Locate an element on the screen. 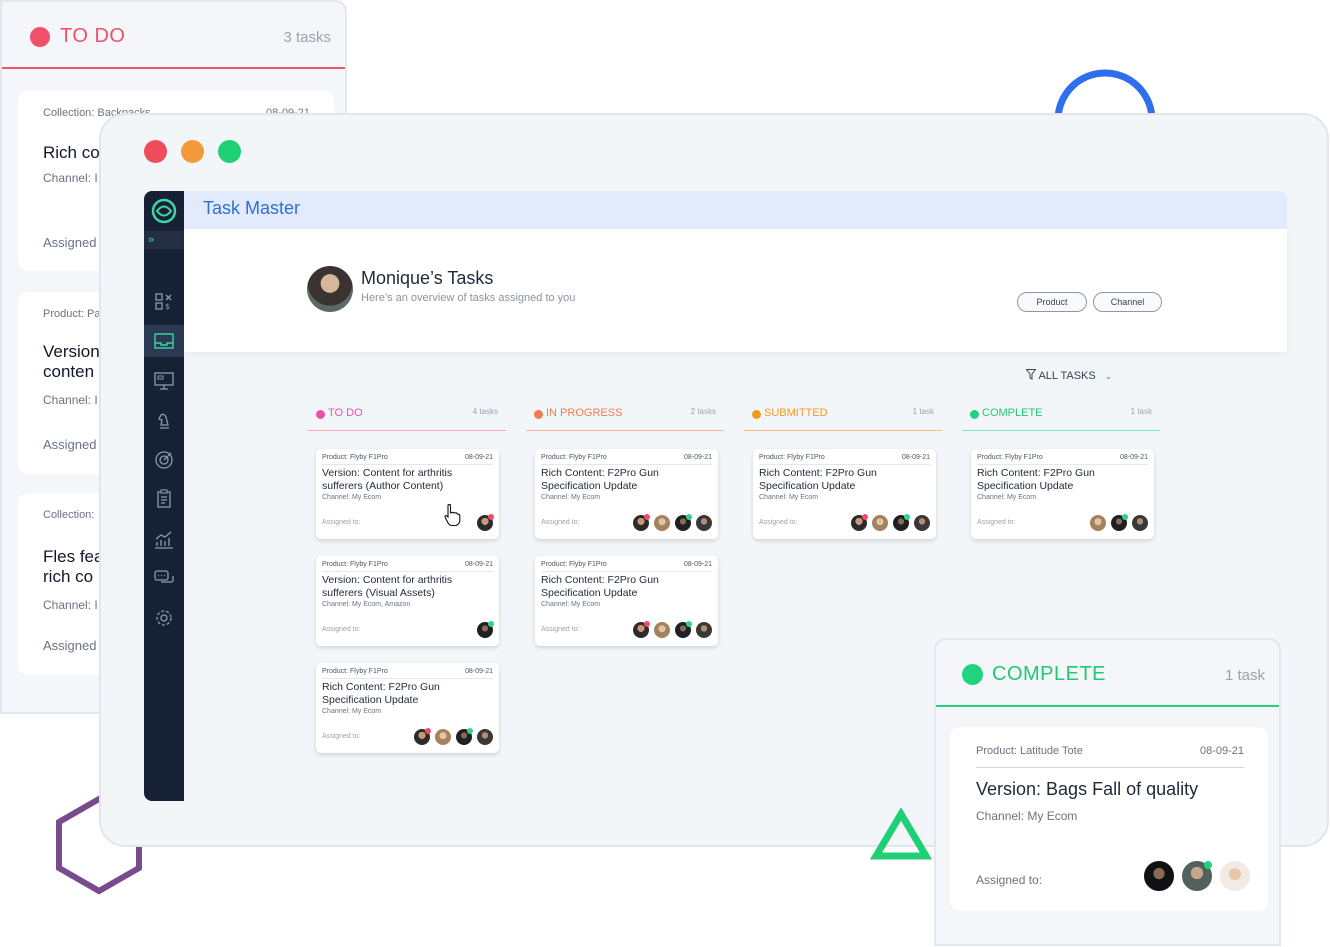 This screenshot has width=1330, height=947. card-title: Rich co is located at coordinates (71, 152).